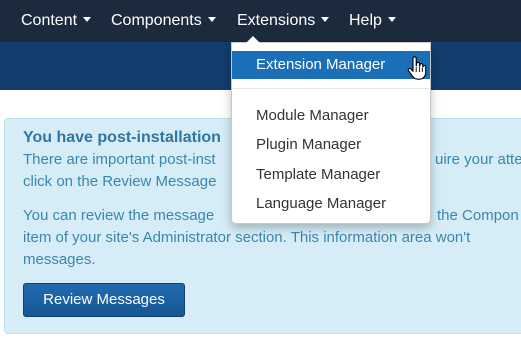 The height and width of the screenshot is (344, 521). I want to click on nav-item-help: Help, so click(372, 21).